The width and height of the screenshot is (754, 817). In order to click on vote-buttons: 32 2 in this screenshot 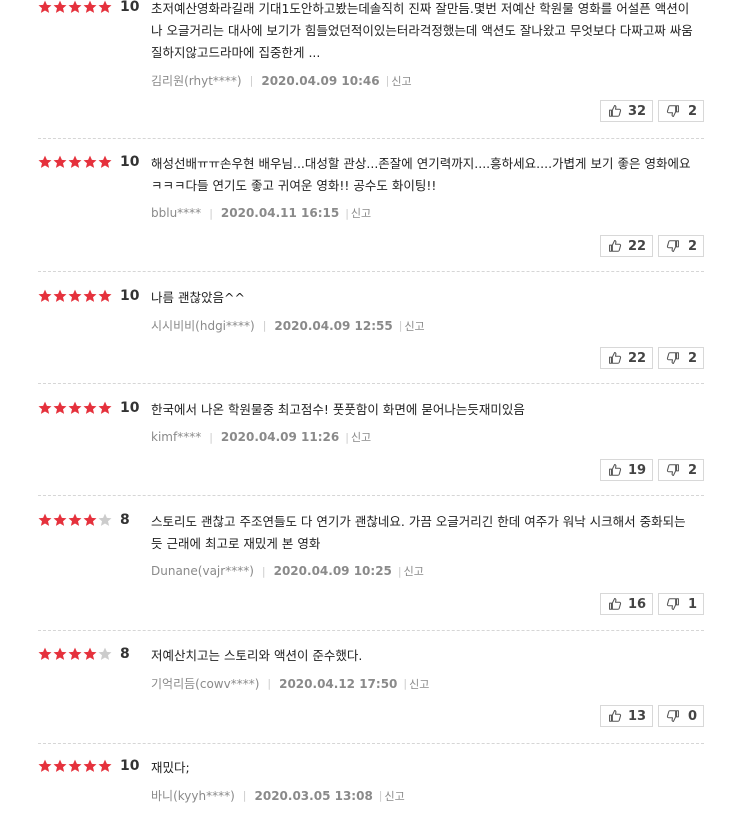, I will do `click(649, 111)`.